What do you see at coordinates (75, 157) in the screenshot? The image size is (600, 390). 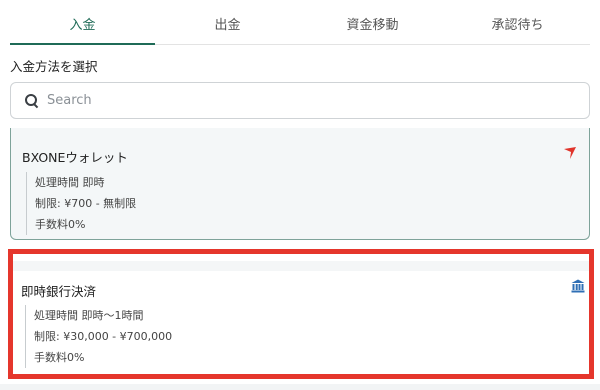 I see `method-name: BXONEウォレット` at bounding box center [75, 157].